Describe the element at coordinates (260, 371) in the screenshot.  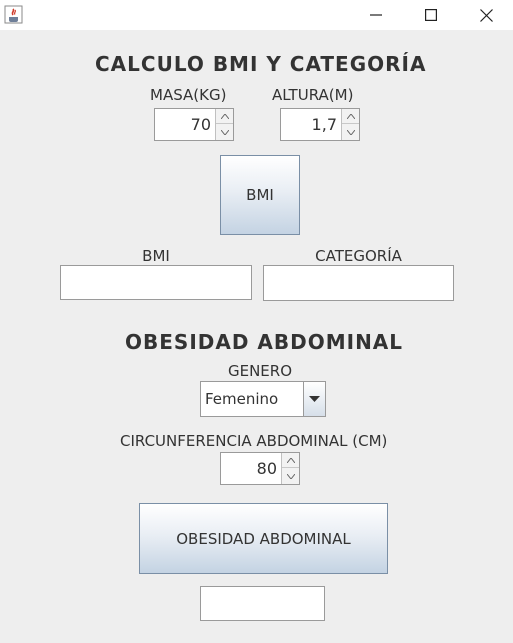
I see `gender-label: GENERO` at that location.